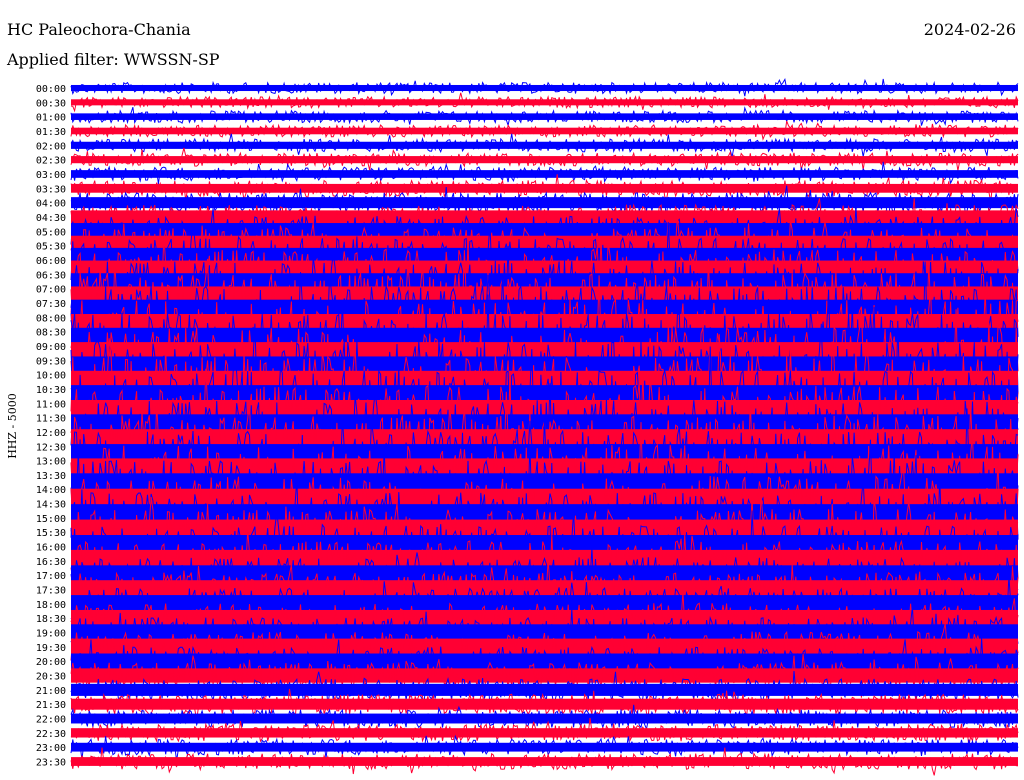 This screenshot has height=780, width=1024. I want to click on y-tick-label: 11:00, so click(51, 404).